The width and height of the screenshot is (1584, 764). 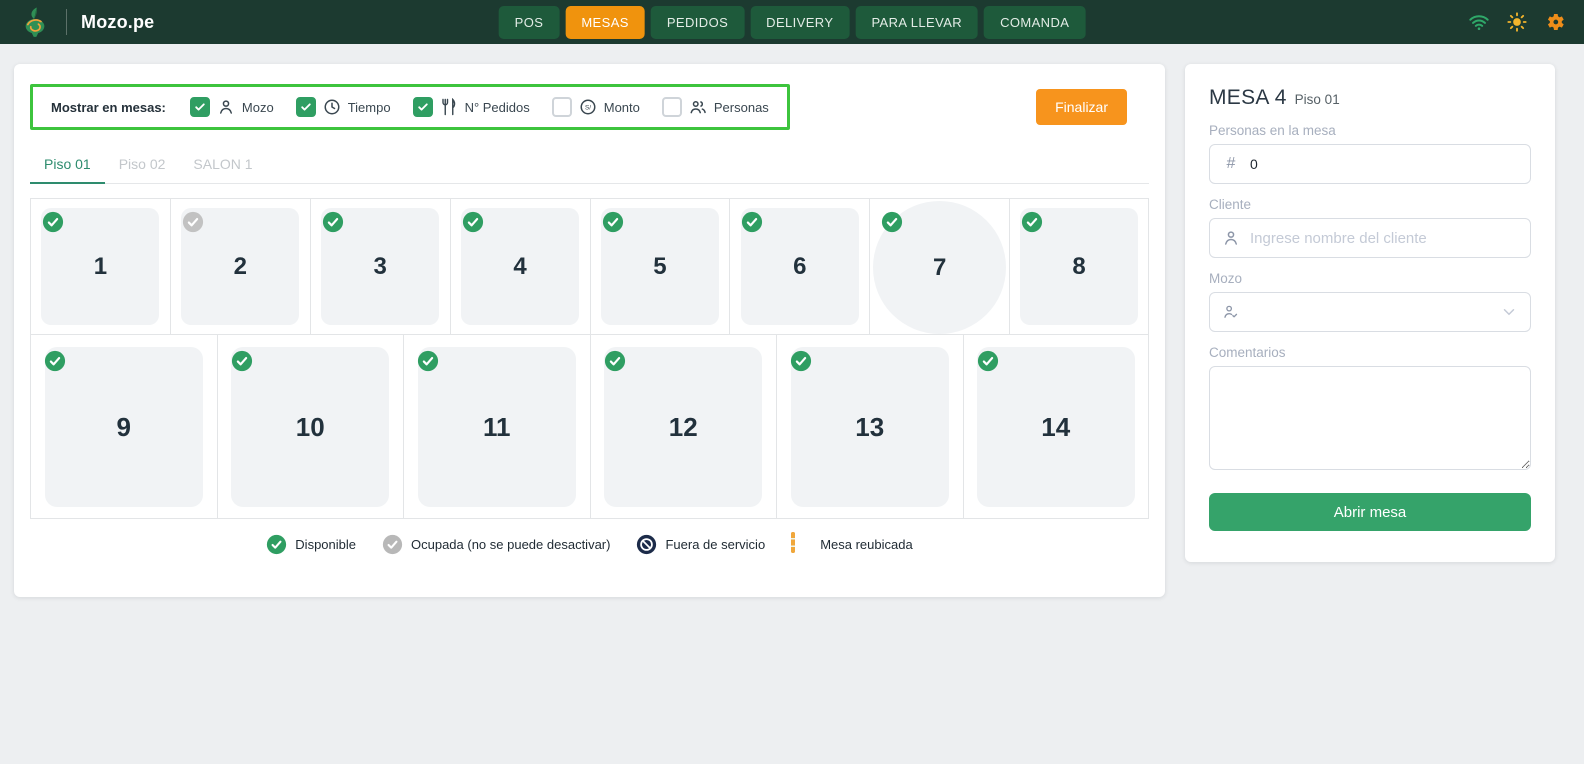 I want to click on nav-mesas: MESAS, so click(x=605, y=22).